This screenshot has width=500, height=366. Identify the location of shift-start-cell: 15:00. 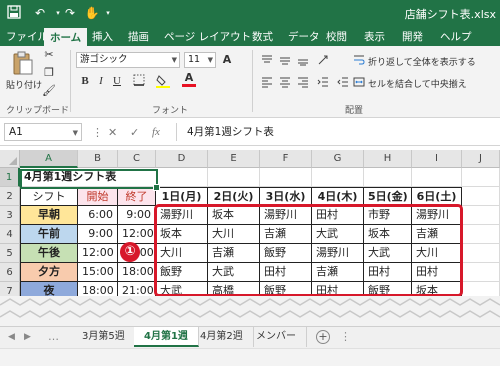
(98, 272).